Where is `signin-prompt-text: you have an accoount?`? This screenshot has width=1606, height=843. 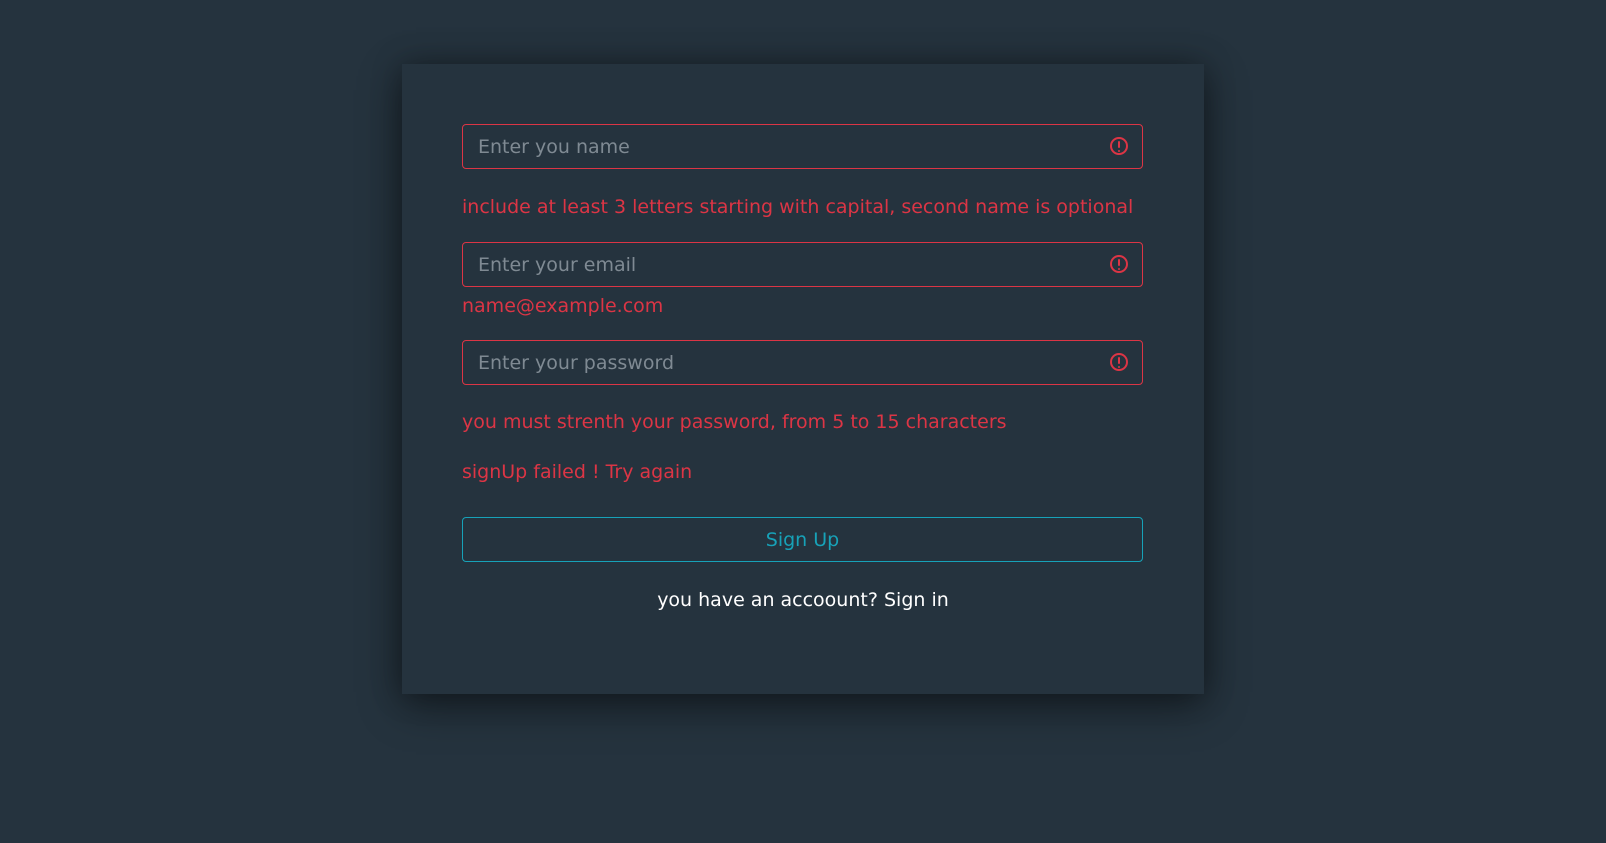 signin-prompt-text: you have an accoount? is located at coordinates (767, 600).